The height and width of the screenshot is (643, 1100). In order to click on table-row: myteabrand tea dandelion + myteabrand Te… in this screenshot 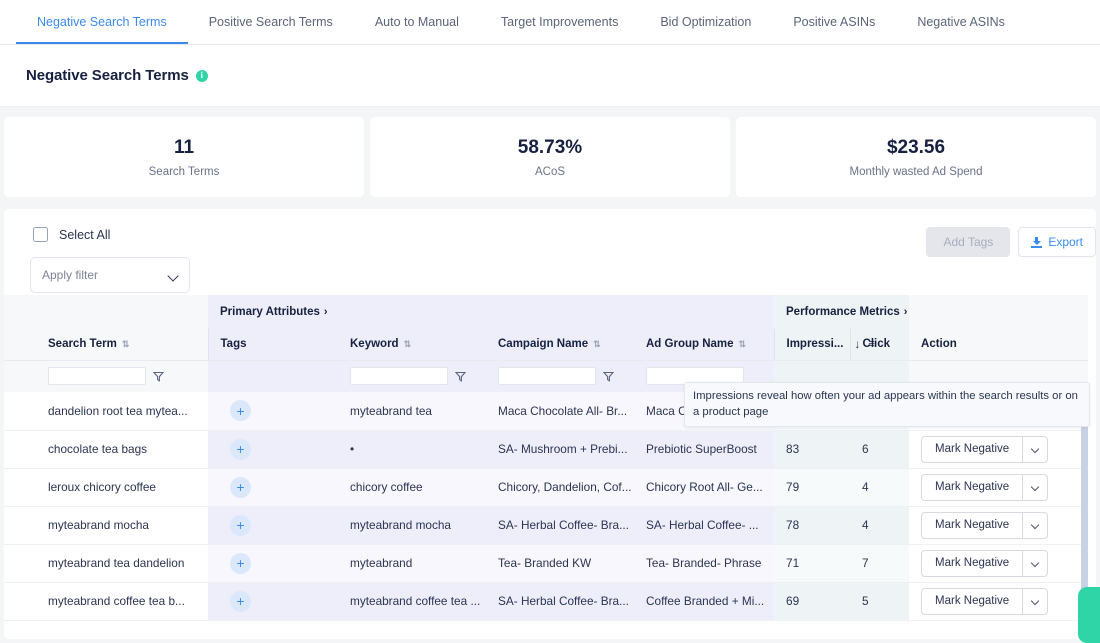, I will do `click(546, 563)`.